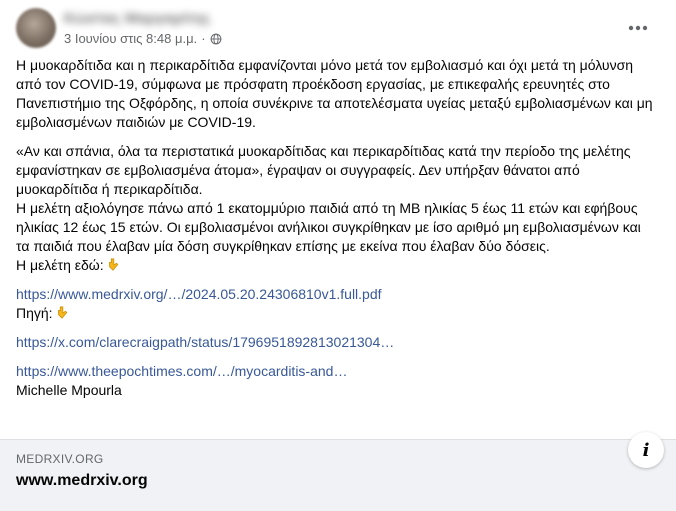 The width and height of the screenshot is (676, 511). Describe the element at coordinates (646, 450) in the screenshot. I see `info-icon: i` at that location.